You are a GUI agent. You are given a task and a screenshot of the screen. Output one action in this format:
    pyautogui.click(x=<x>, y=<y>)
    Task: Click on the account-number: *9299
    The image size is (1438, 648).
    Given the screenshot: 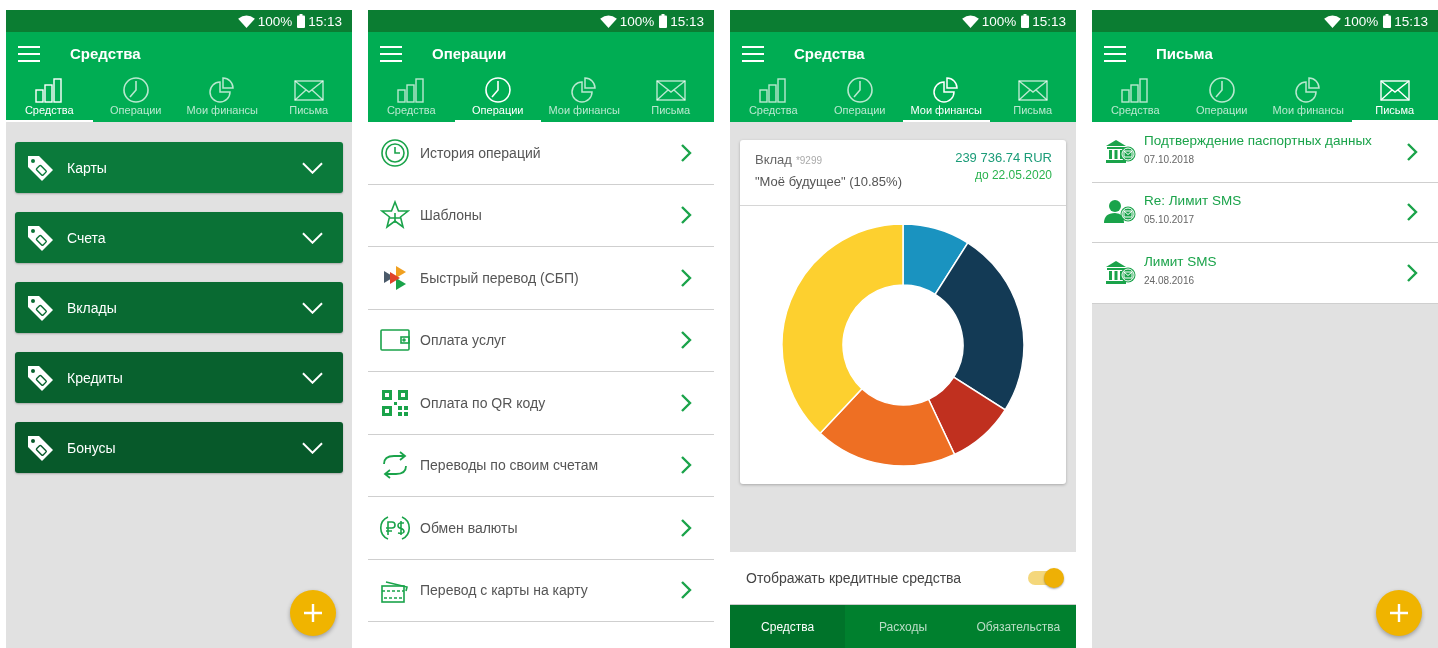 What is the action you would take?
    pyautogui.click(x=809, y=160)
    